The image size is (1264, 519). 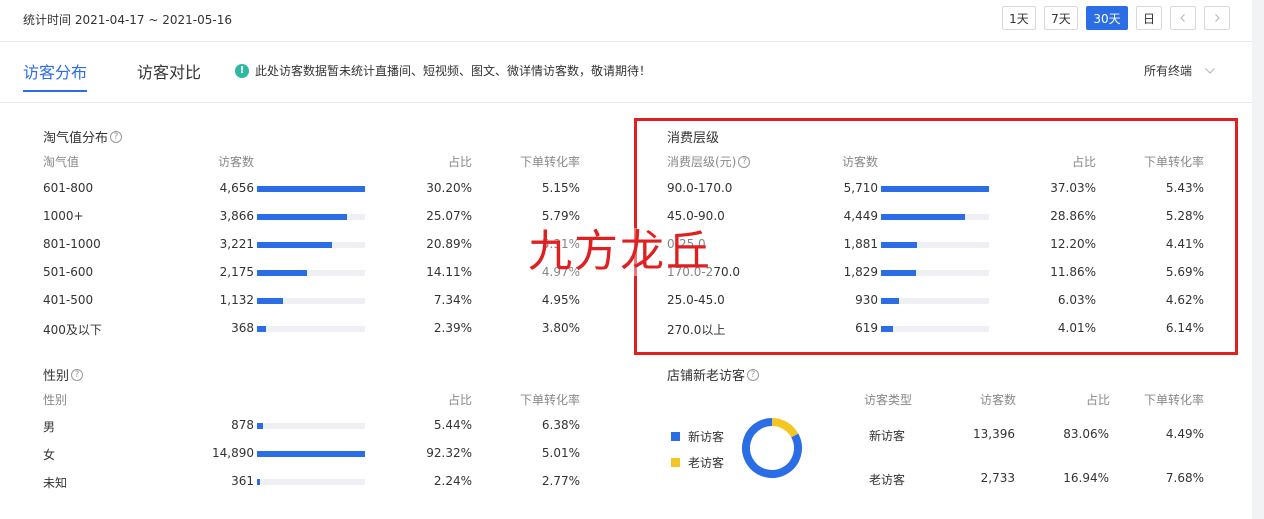 What do you see at coordinates (449, 216) in the screenshot?
I see `row-share: 25.07%` at bounding box center [449, 216].